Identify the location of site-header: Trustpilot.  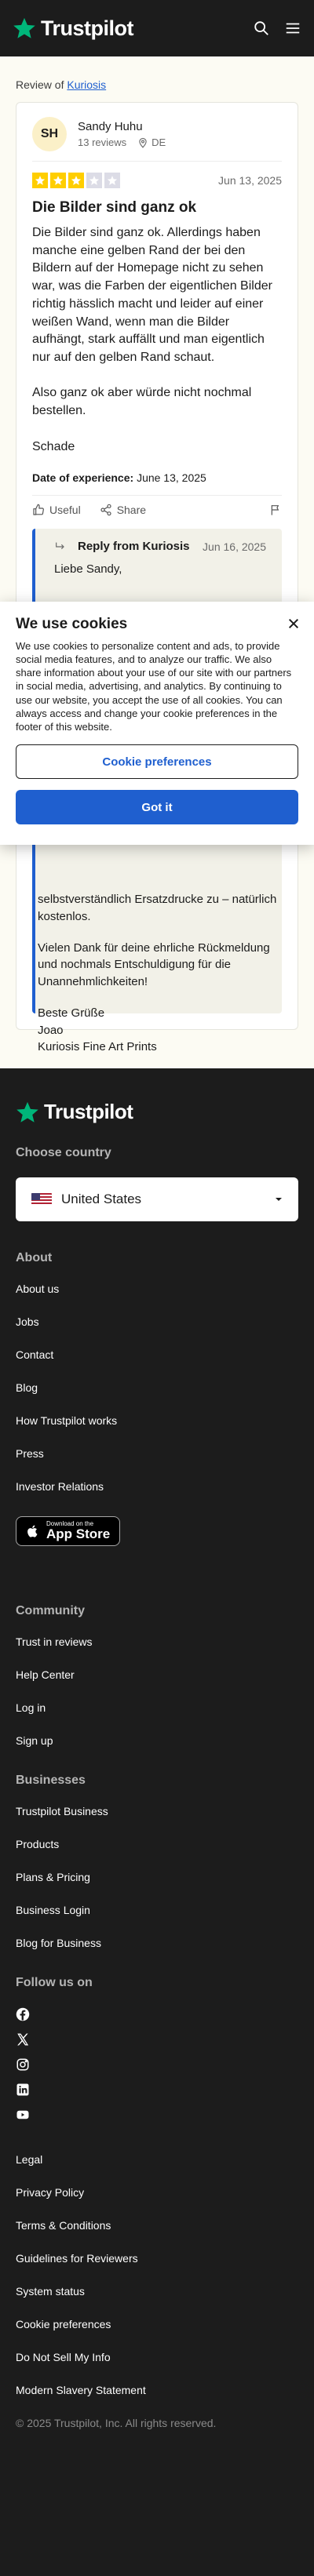
(157, 28).